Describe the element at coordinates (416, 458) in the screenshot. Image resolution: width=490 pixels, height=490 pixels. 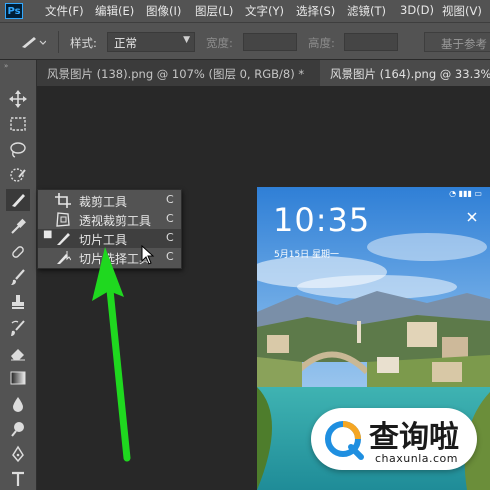
I see `watermark-url: chaxunla.com` at that location.